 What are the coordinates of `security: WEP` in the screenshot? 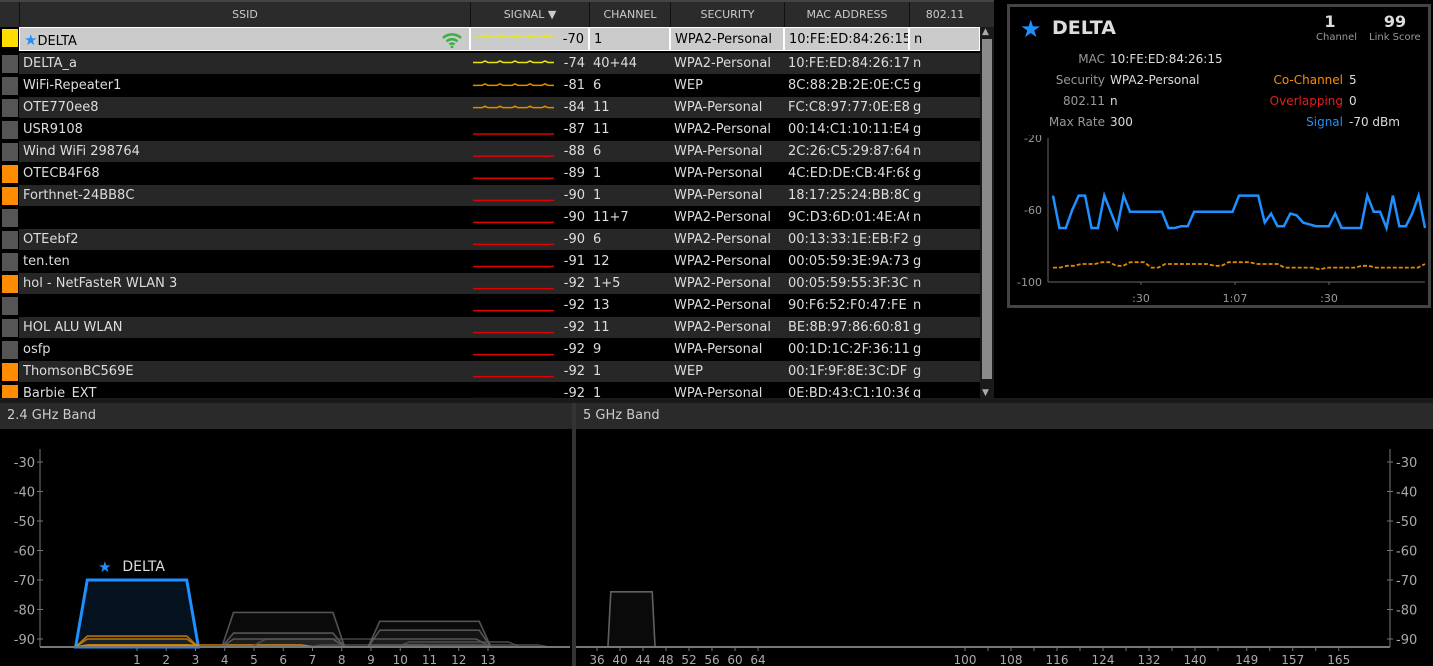 It's located at (688, 85).